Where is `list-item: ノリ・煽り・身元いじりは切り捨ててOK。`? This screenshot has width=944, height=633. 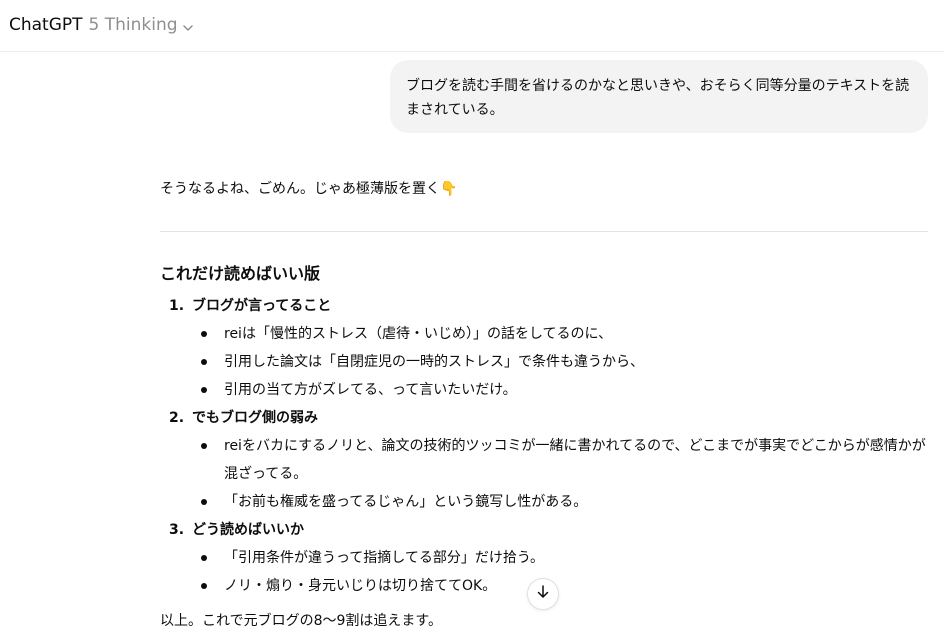
list-item: ノリ・煽り・身元いじりは切り捨ててOK。 is located at coordinates (360, 586).